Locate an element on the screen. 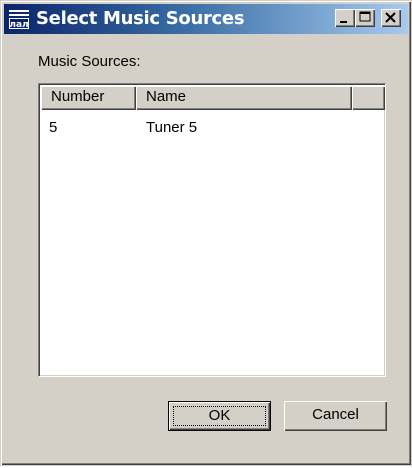 This screenshot has width=412, height=468. maximize-icon is located at coordinates (365, 16).